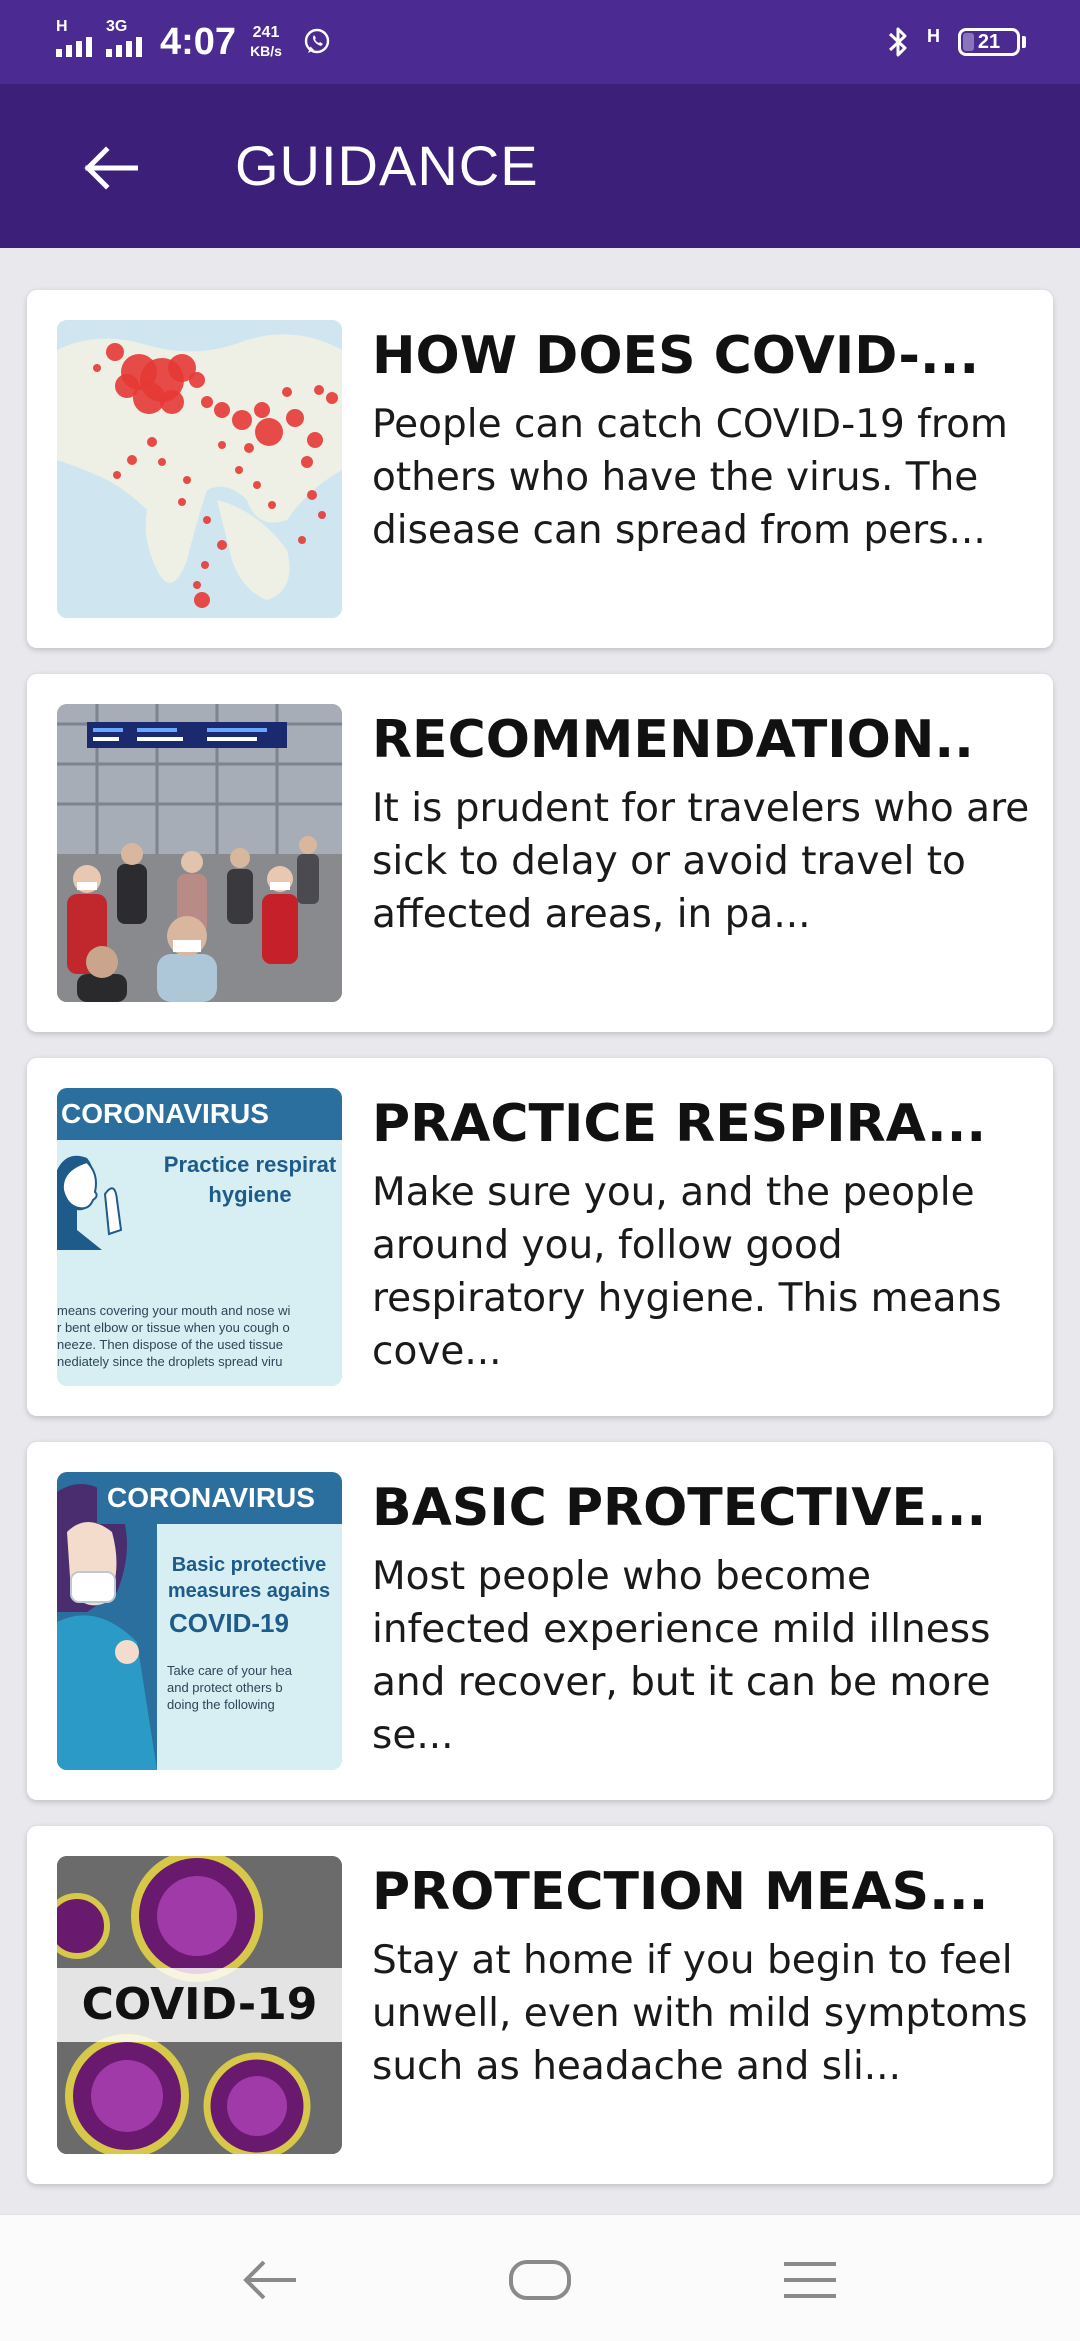  What do you see at coordinates (124, 38) in the screenshot?
I see `signal-strength-2: 3G` at bounding box center [124, 38].